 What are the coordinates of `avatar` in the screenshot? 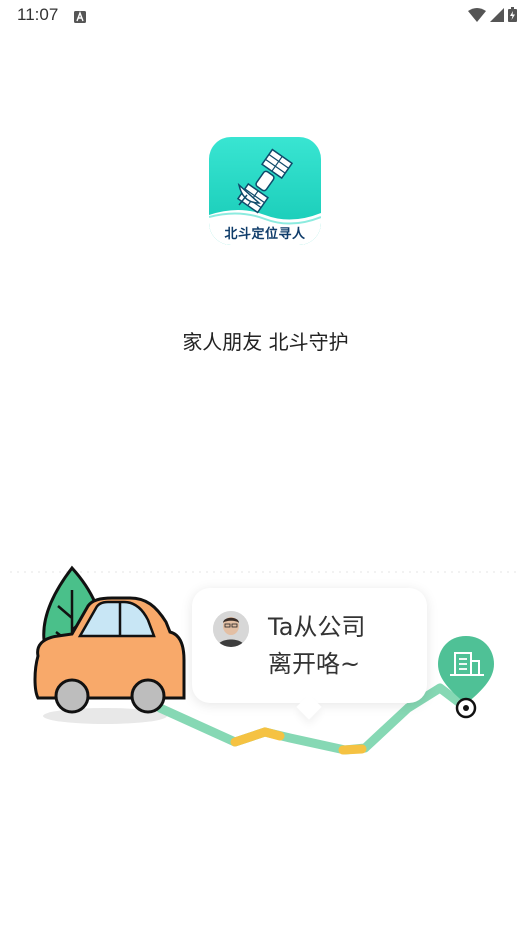 It's located at (231, 629).